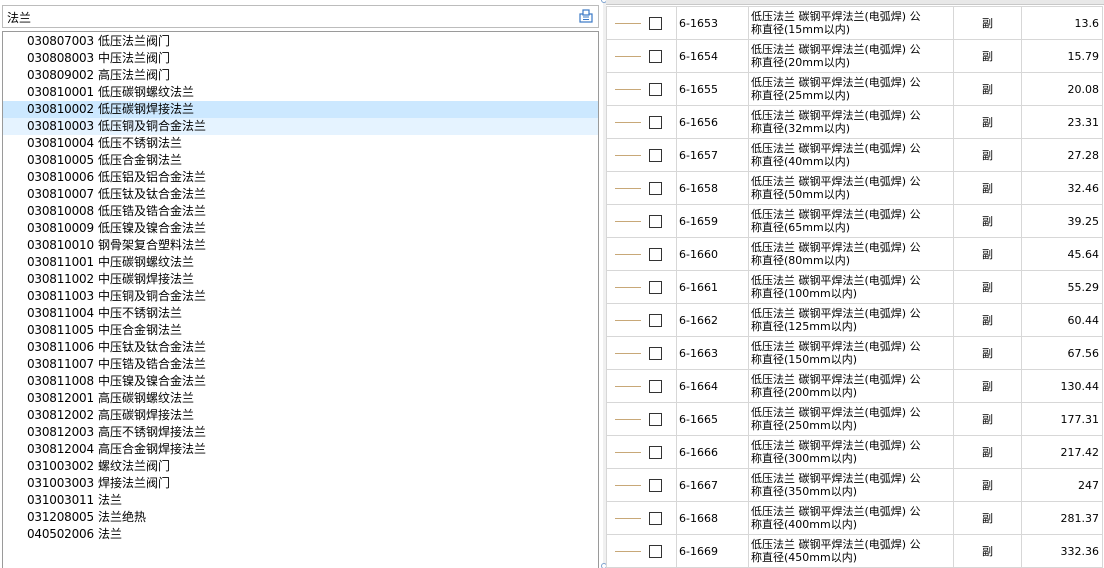  What do you see at coordinates (60, 517) in the screenshot?
I see `list-item-code: 031208005` at bounding box center [60, 517].